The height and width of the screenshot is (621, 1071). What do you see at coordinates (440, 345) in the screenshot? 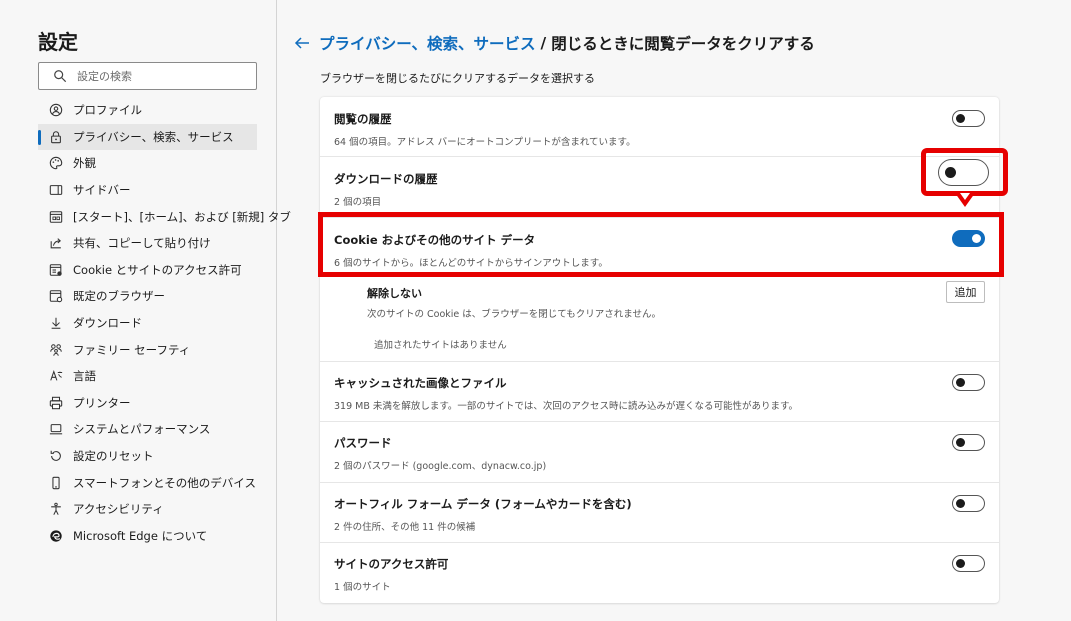
I see `exceptions-empty: 追加されたサイトはありません` at bounding box center [440, 345].